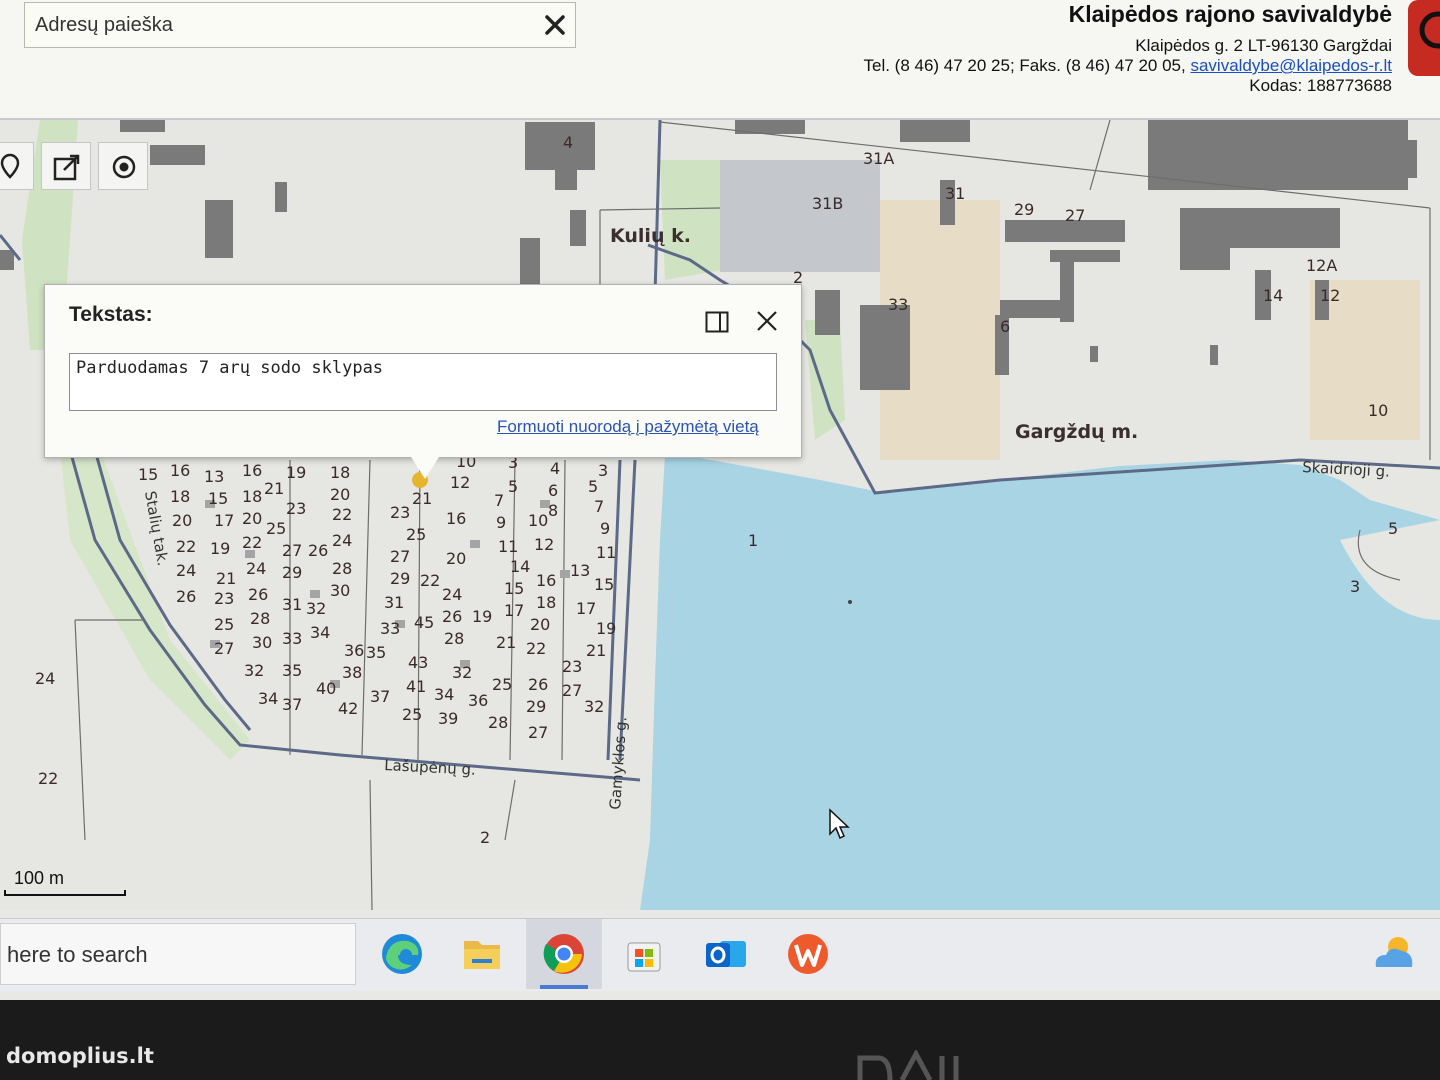  What do you see at coordinates (482, 954) in the screenshot?
I see `file-explorer-icon` at bounding box center [482, 954].